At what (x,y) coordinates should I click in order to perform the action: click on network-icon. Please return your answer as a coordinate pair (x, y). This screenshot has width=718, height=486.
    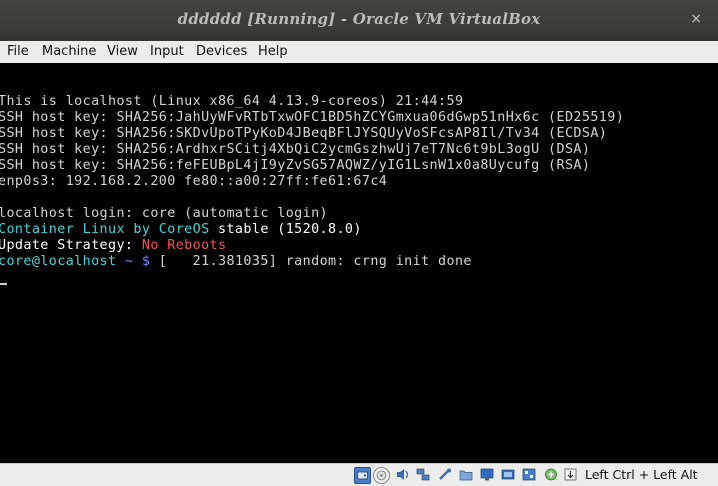
    Looking at the image, I should click on (422, 474).